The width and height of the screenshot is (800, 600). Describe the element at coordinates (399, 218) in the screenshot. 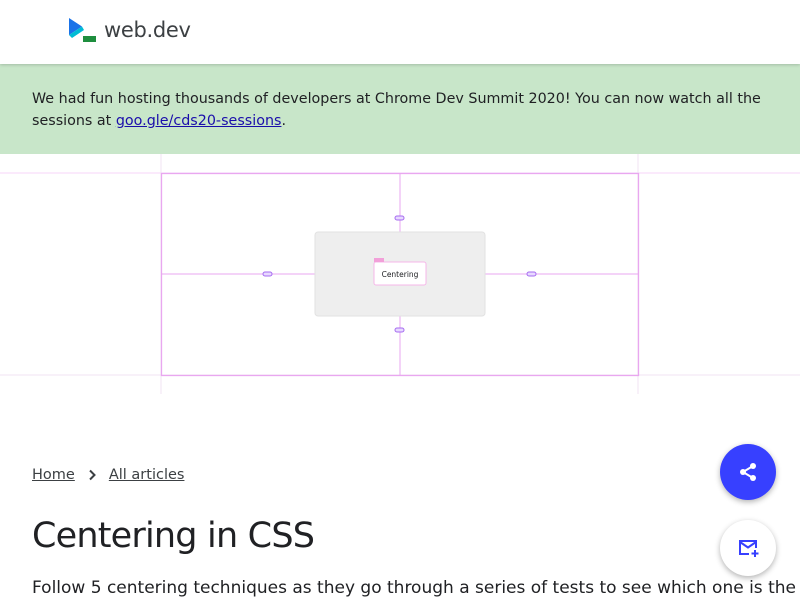

I see `handle-top` at that location.